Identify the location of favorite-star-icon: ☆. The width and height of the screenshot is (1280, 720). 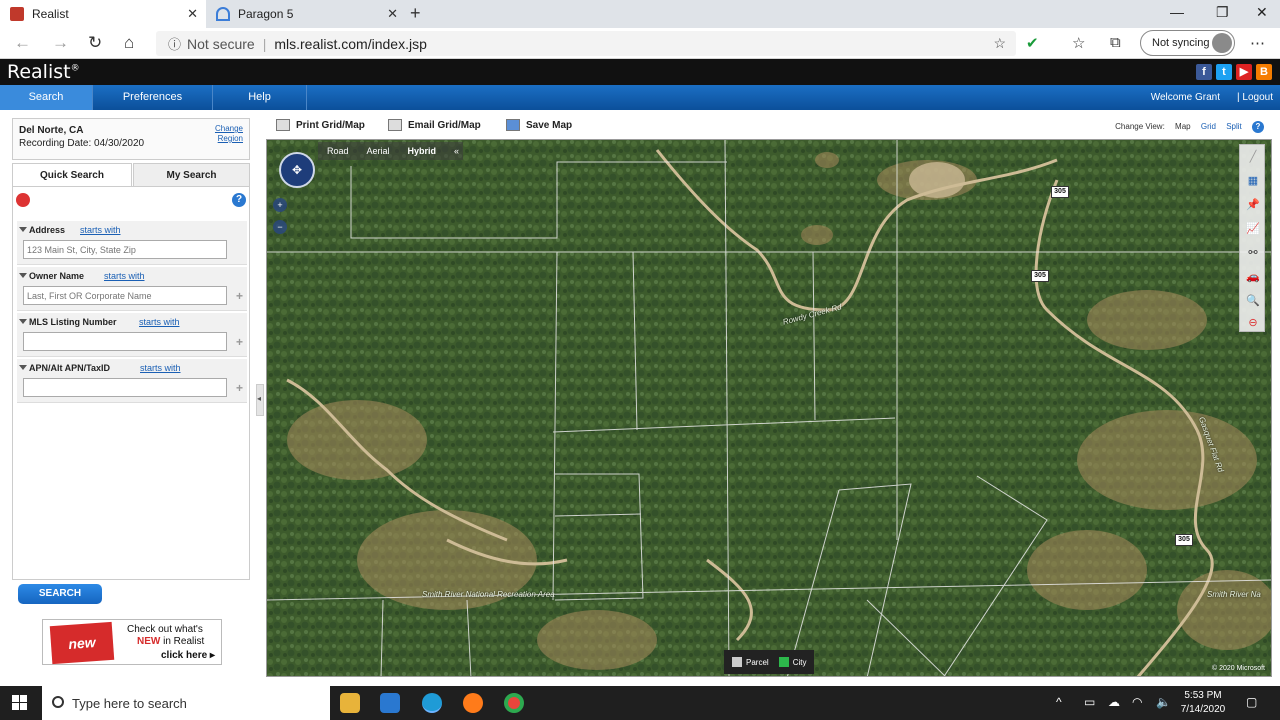
(999, 43).